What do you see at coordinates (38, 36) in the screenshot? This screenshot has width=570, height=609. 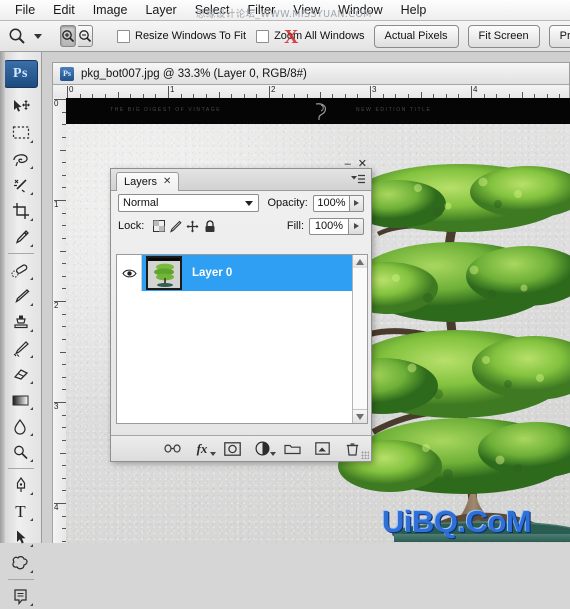 I see `tool-preset-chevron-down-icon` at bounding box center [38, 36].